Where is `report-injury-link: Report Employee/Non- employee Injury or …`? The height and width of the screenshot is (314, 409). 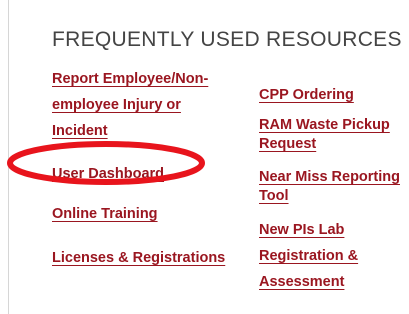
report-injury-link: Report Employee/Non- employee Injury or … is located at coordinates (147, 105).